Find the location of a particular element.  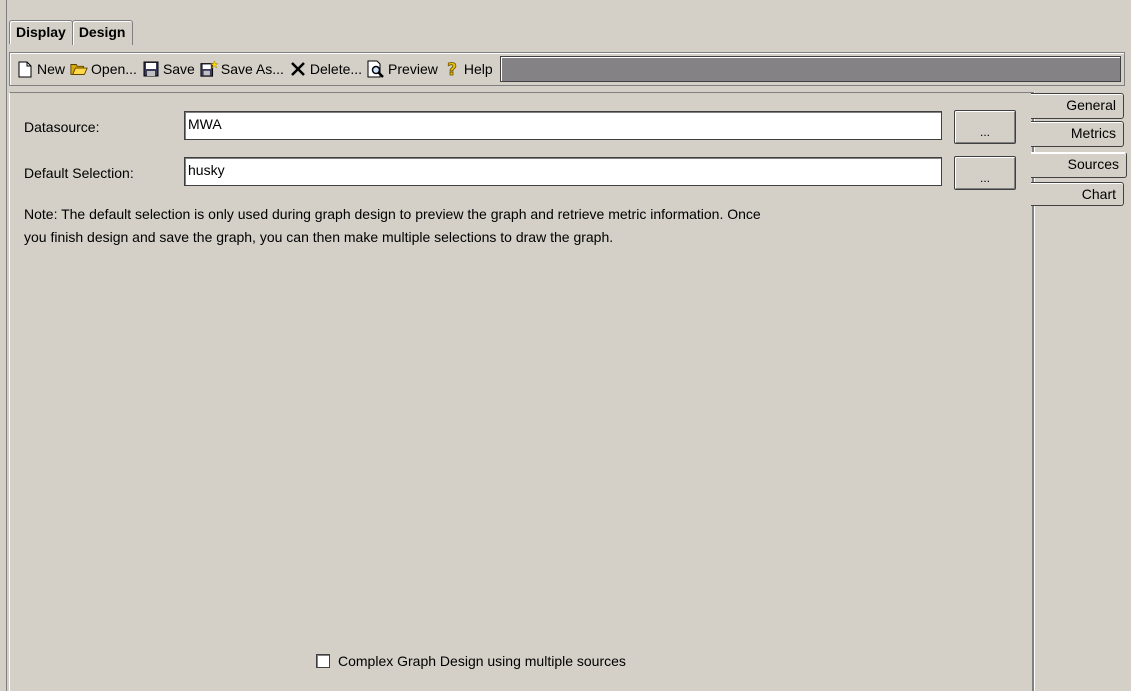

save-button: Save is located at coordinates (168, 69).